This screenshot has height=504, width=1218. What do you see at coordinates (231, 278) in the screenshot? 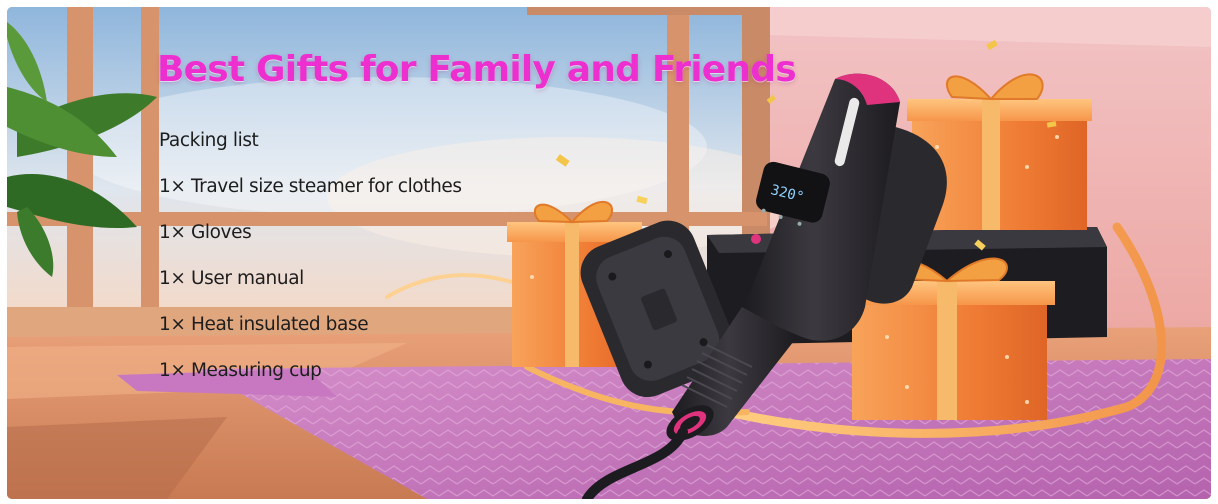
I see `packing-list-item: 1× User manual` at bounding box center [231, 278].